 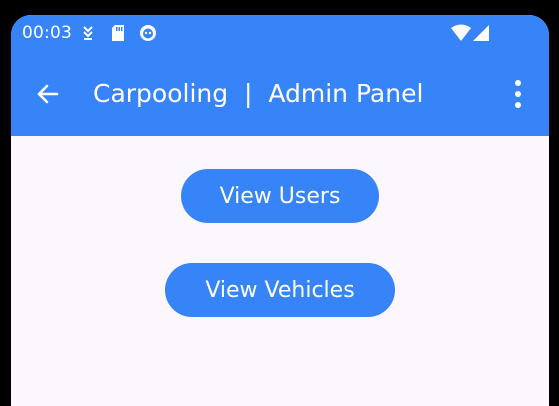 I want to click on cell-signal-icon, so click(x=481, y=33).